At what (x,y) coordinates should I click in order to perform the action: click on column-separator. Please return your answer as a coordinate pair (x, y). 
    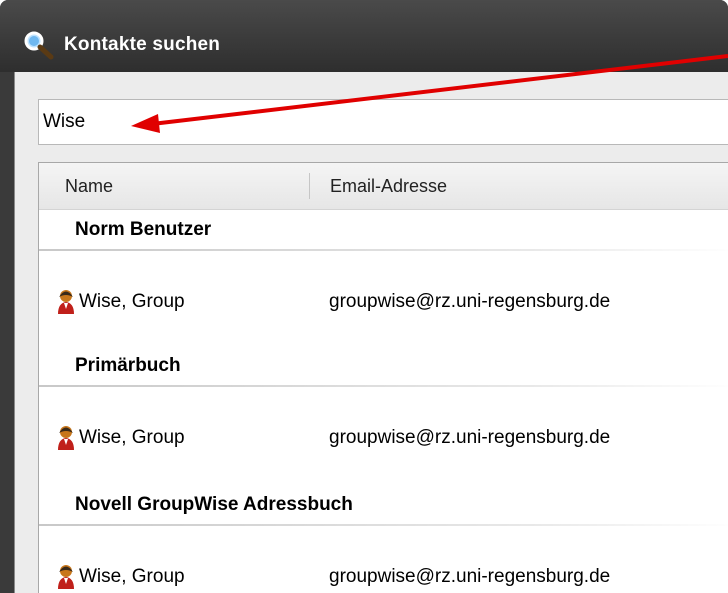
    Looking at the image, I should click on (309, 186).